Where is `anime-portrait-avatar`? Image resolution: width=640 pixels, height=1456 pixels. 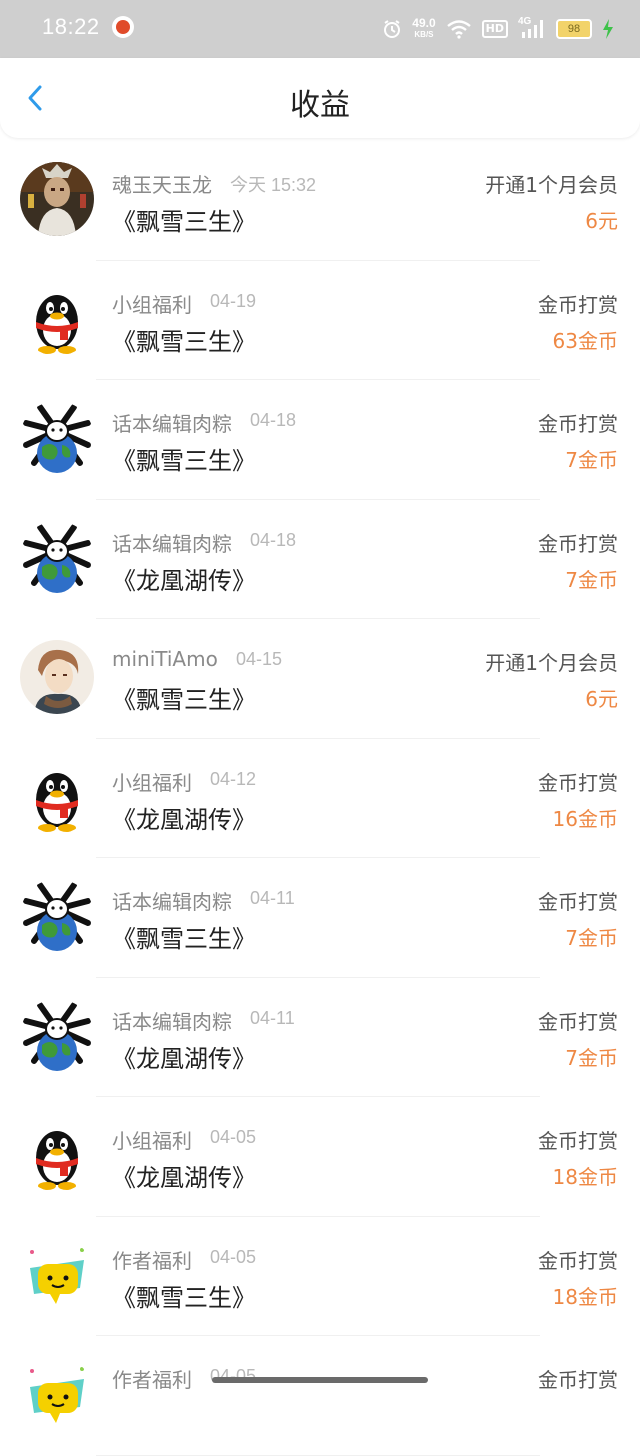 anime-portrait-avatar is located at coordinates (57, 677).